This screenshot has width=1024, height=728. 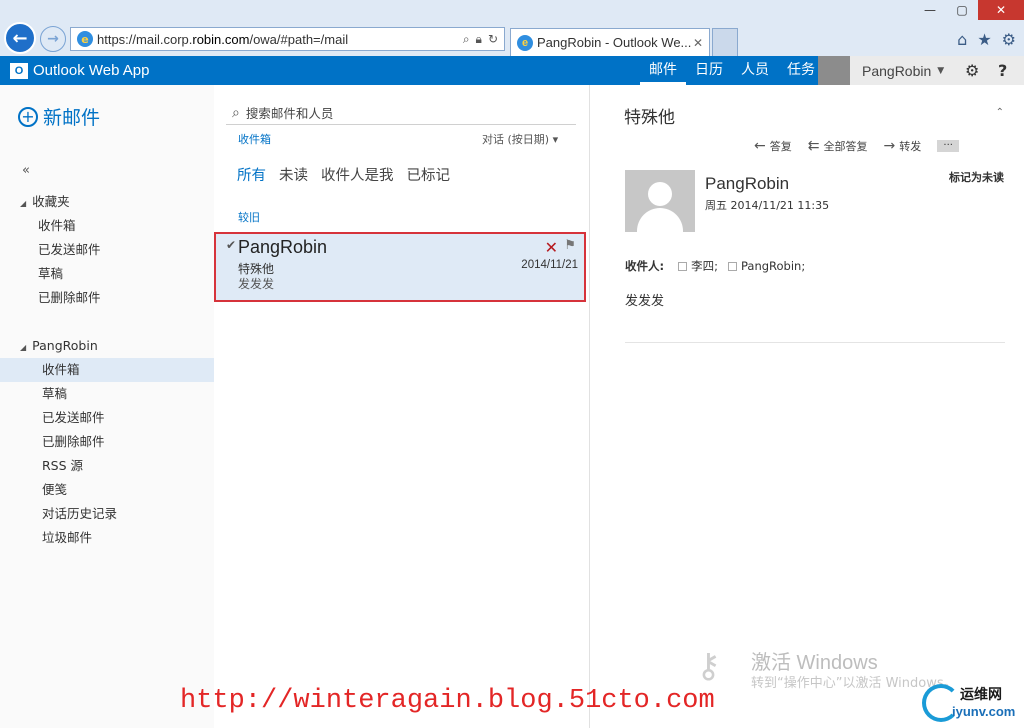 I want to click on owa-logo: O Outlook Web App, so click(x=79, y=70).